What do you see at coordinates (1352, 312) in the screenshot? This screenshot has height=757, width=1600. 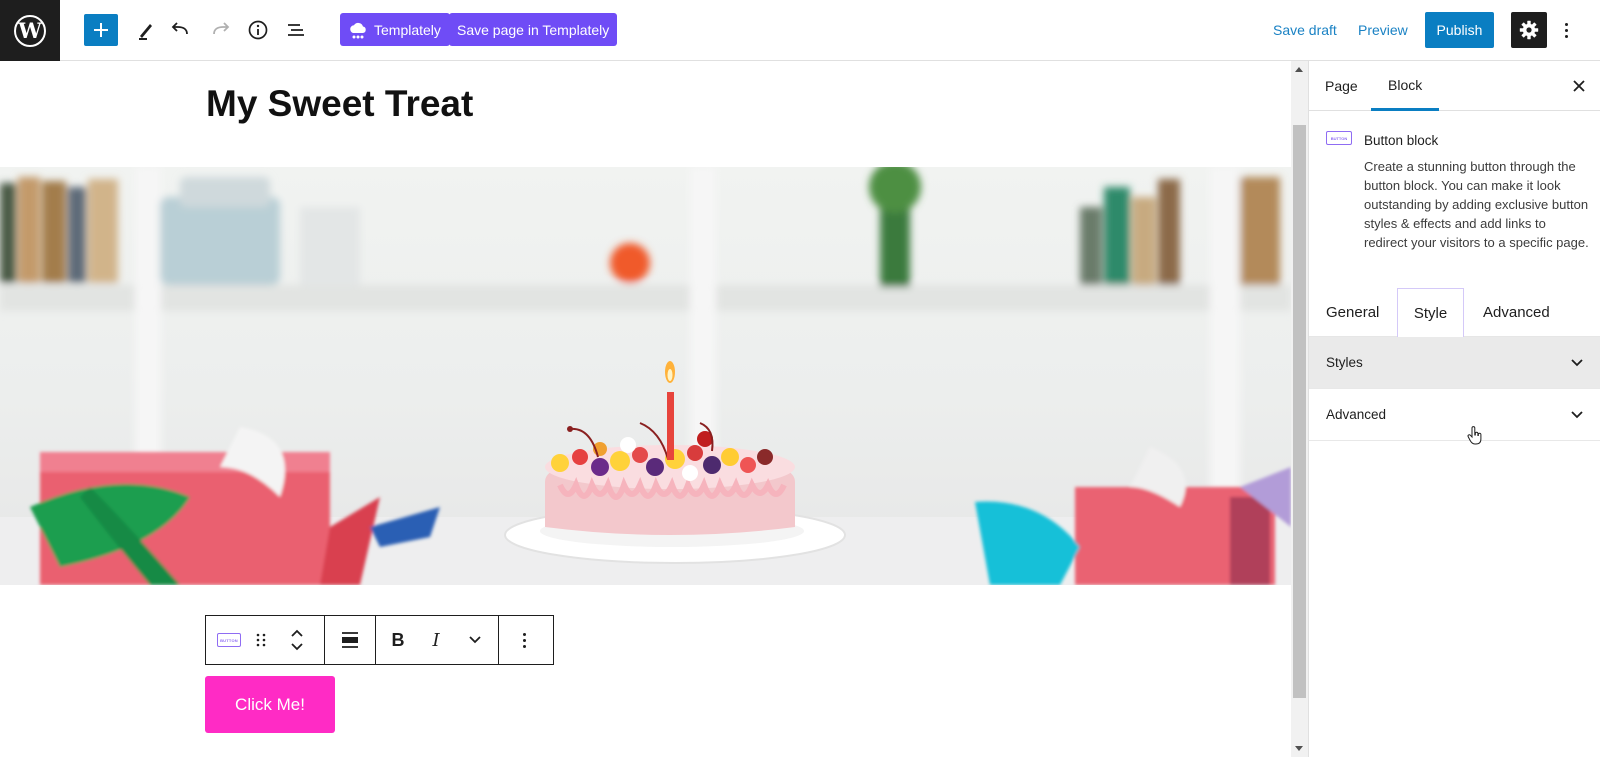 I see `tab-general: General` at bounding box center [1352, 312].